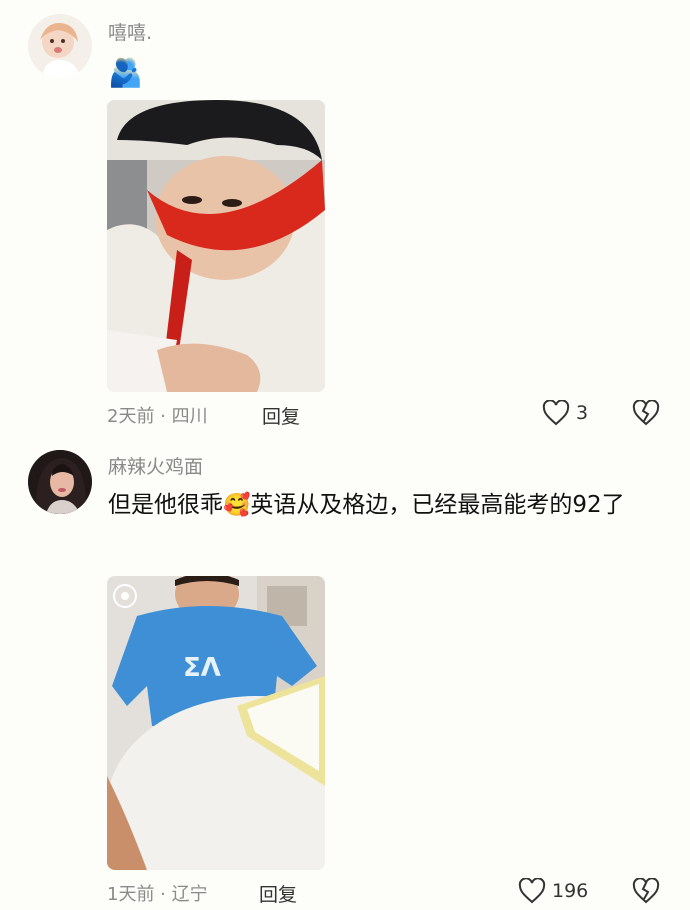 This screenshot has width=690, height=910. I want to click on like-button: 3, so click(565, 413).